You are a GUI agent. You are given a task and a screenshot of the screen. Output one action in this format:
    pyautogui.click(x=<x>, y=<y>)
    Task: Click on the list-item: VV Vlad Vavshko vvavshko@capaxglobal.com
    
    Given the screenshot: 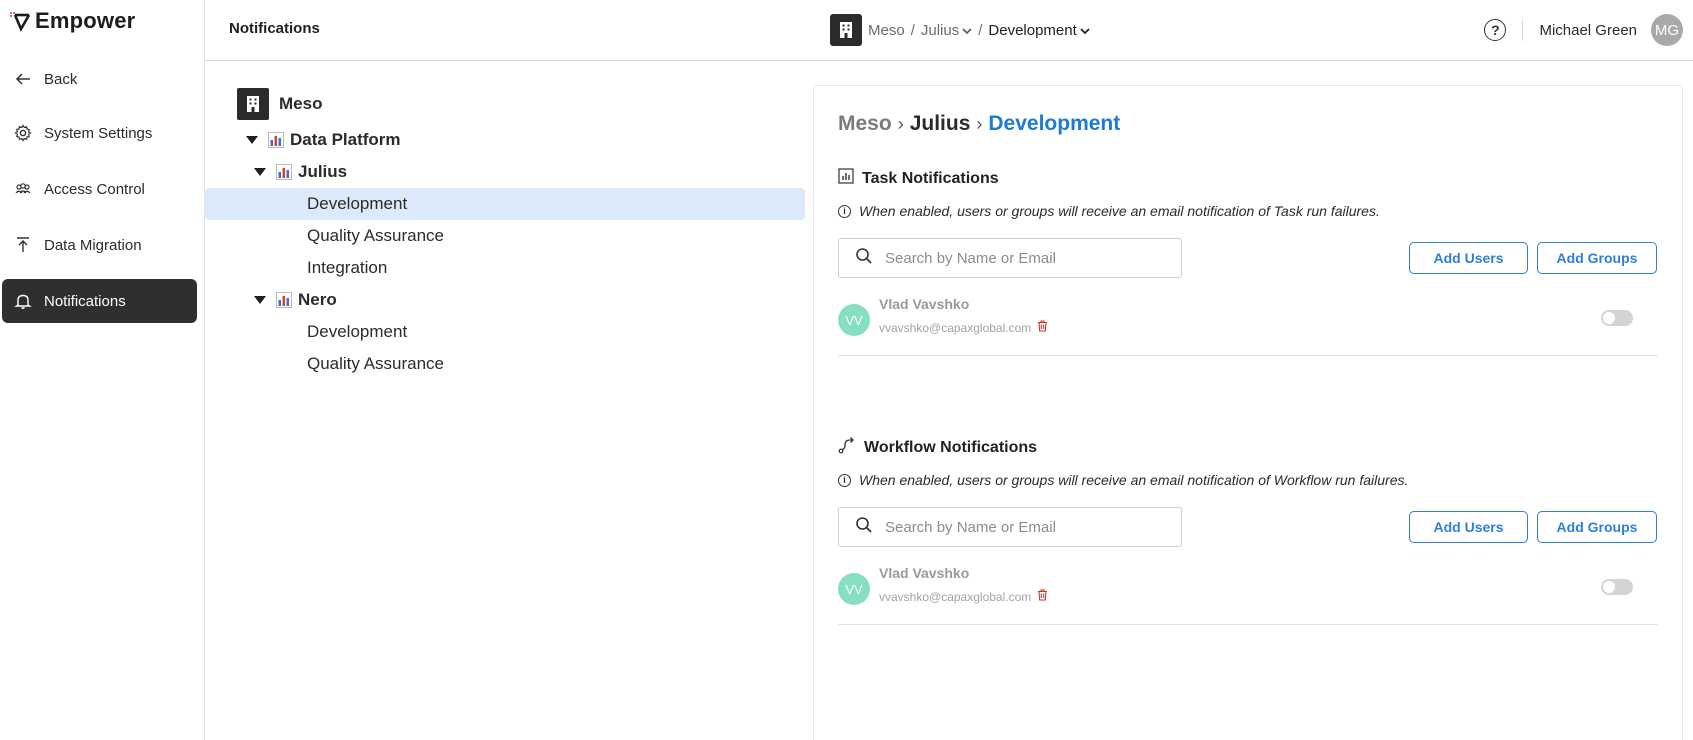 What is the action you would take?
    pyautogui.click(x=1248, y=590)
    